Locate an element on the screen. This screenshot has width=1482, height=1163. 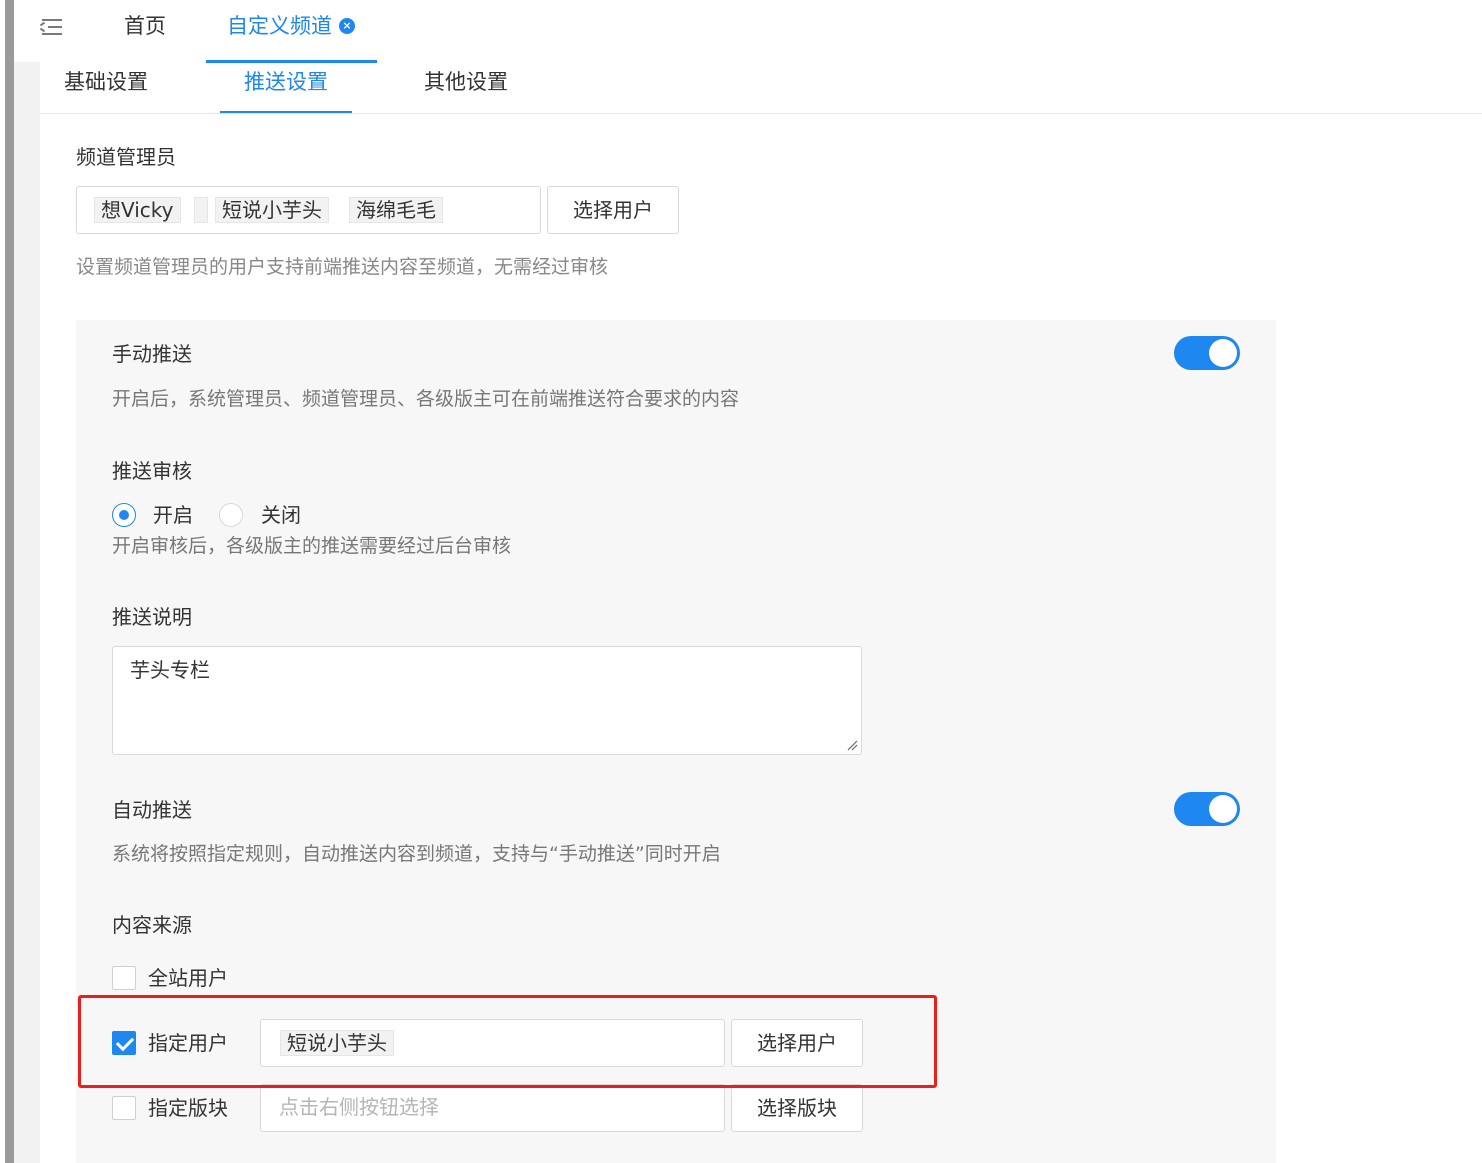
admins-field: 想Vicky 短说小芋头 海绵毛毛 is located at coordinates (308, 210).